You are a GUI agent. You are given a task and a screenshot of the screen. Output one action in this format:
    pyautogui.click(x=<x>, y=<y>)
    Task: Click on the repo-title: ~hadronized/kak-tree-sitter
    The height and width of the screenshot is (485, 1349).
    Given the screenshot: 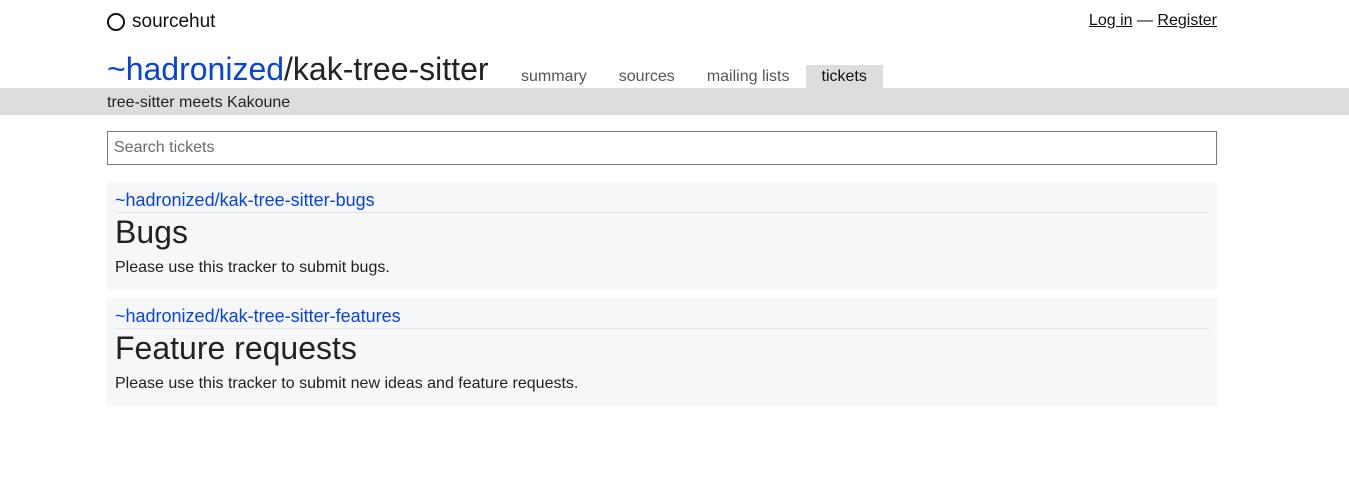 What is the action you would take?
    pyautogui.click(x=298, y=69)
    